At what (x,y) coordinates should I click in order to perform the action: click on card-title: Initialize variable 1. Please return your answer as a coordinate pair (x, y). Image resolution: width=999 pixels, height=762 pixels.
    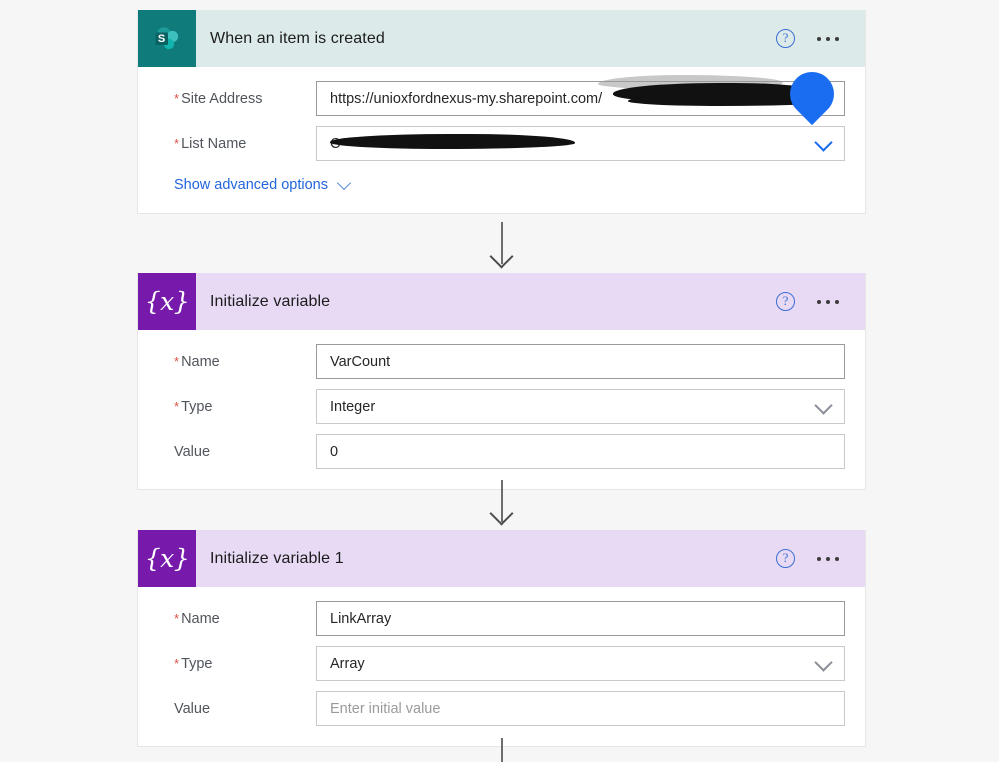
    Looking at the image, I should click on (277, 558).